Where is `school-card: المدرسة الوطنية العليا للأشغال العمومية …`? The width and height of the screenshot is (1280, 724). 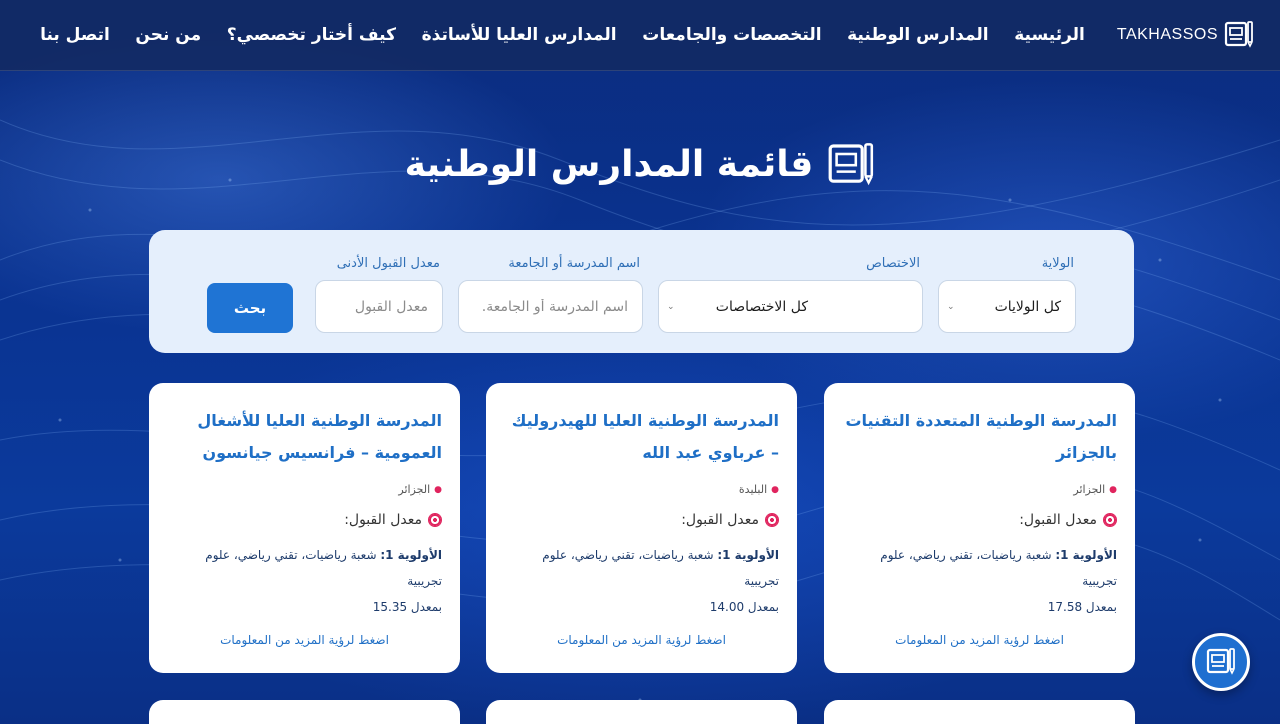 school-card: المدرسة الوطنية العليا للأشغال العمومية … is located at coordinates (304, 528).